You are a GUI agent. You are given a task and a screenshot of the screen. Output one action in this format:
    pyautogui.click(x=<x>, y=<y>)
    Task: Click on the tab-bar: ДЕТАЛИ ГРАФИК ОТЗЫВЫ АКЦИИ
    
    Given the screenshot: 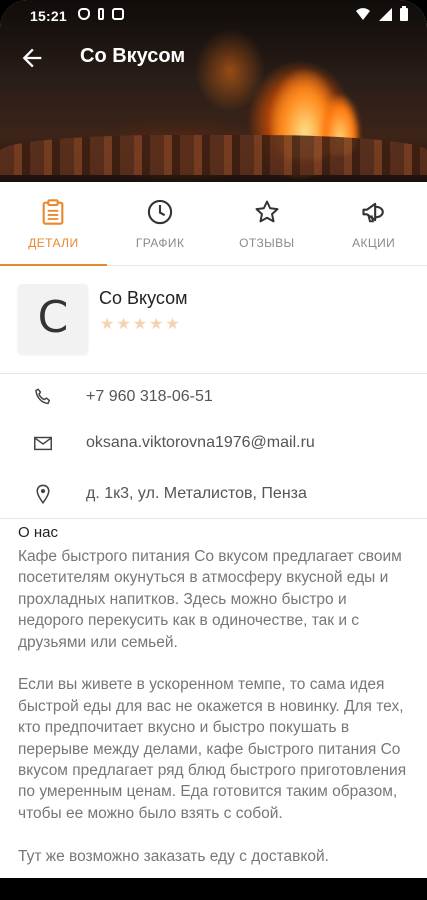 What is the action you would take?
    pyautogui.click(x=213, y=224)
    